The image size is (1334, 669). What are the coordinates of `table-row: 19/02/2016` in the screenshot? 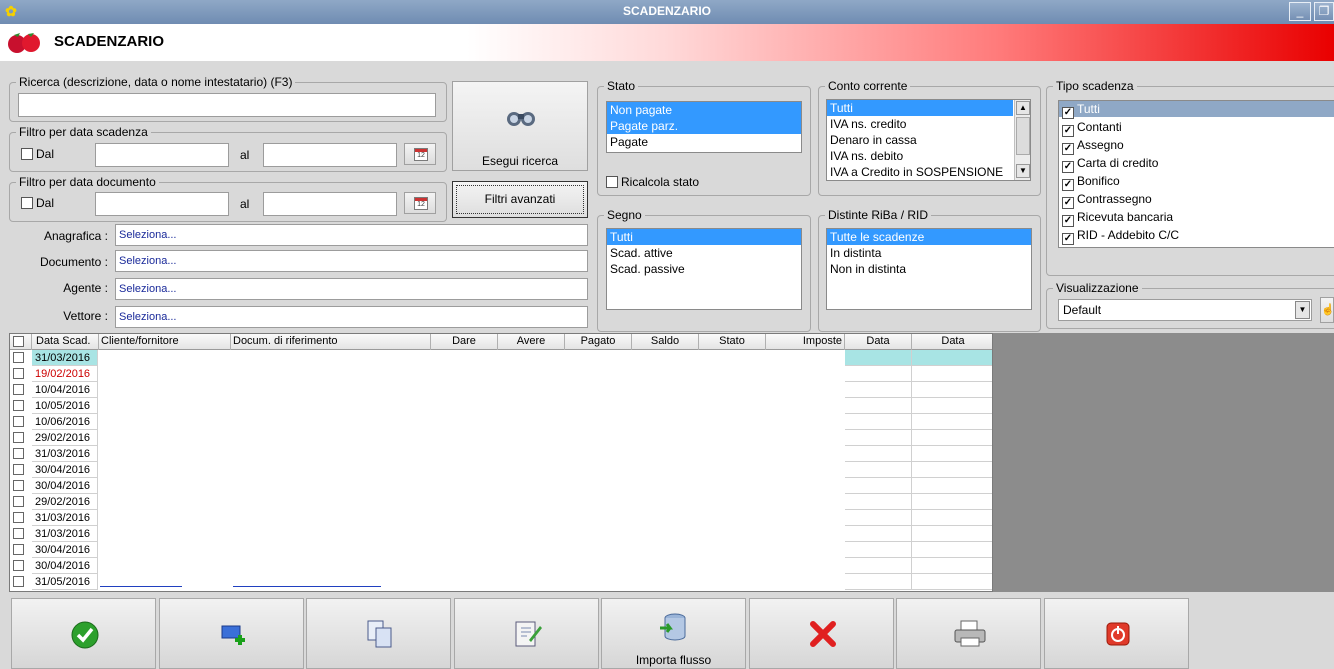 It's located at (501, 374).